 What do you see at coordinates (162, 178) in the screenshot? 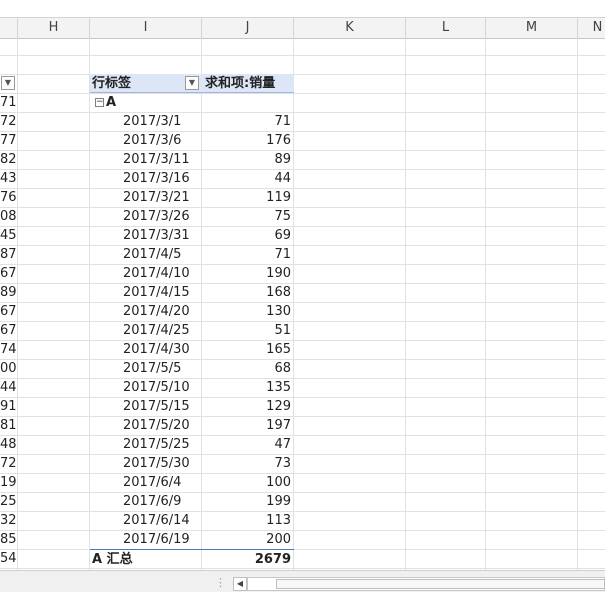
I see `pivot-row-date: 2017/3/16` at bounding box center [162, 178].